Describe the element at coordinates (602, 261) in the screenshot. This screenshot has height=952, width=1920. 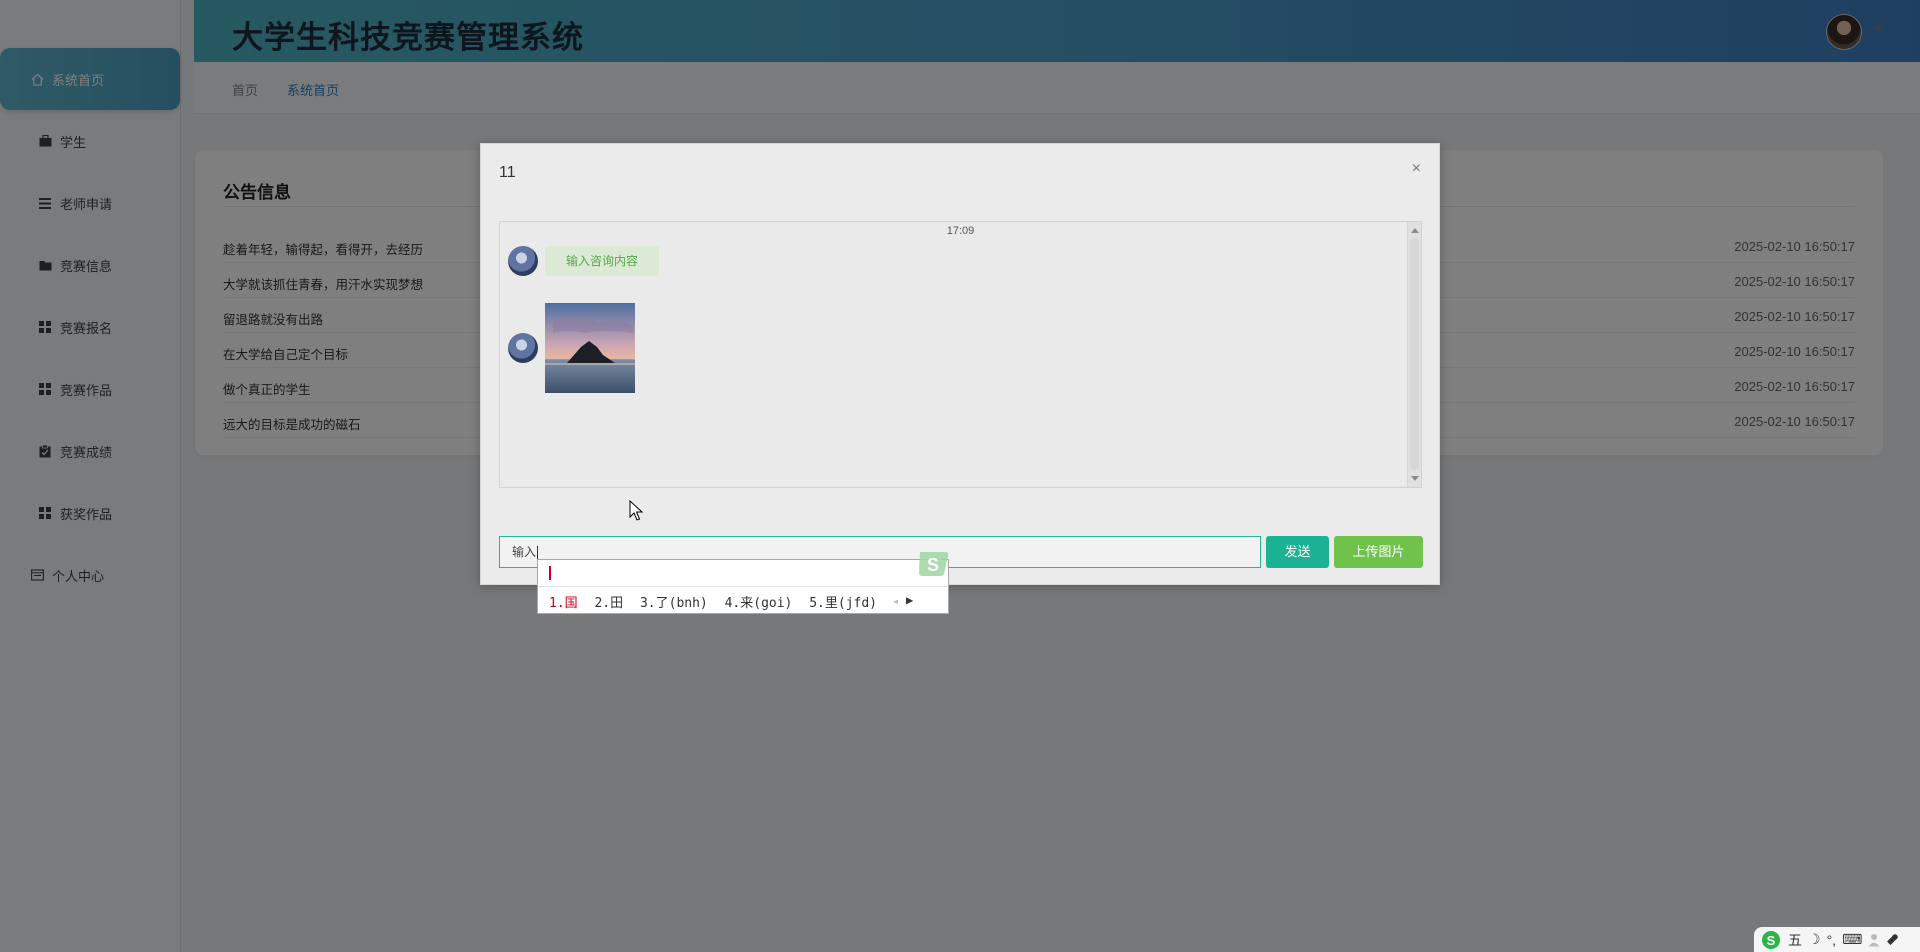
I see `chat-message-text: 输入咨询内容` at that location.